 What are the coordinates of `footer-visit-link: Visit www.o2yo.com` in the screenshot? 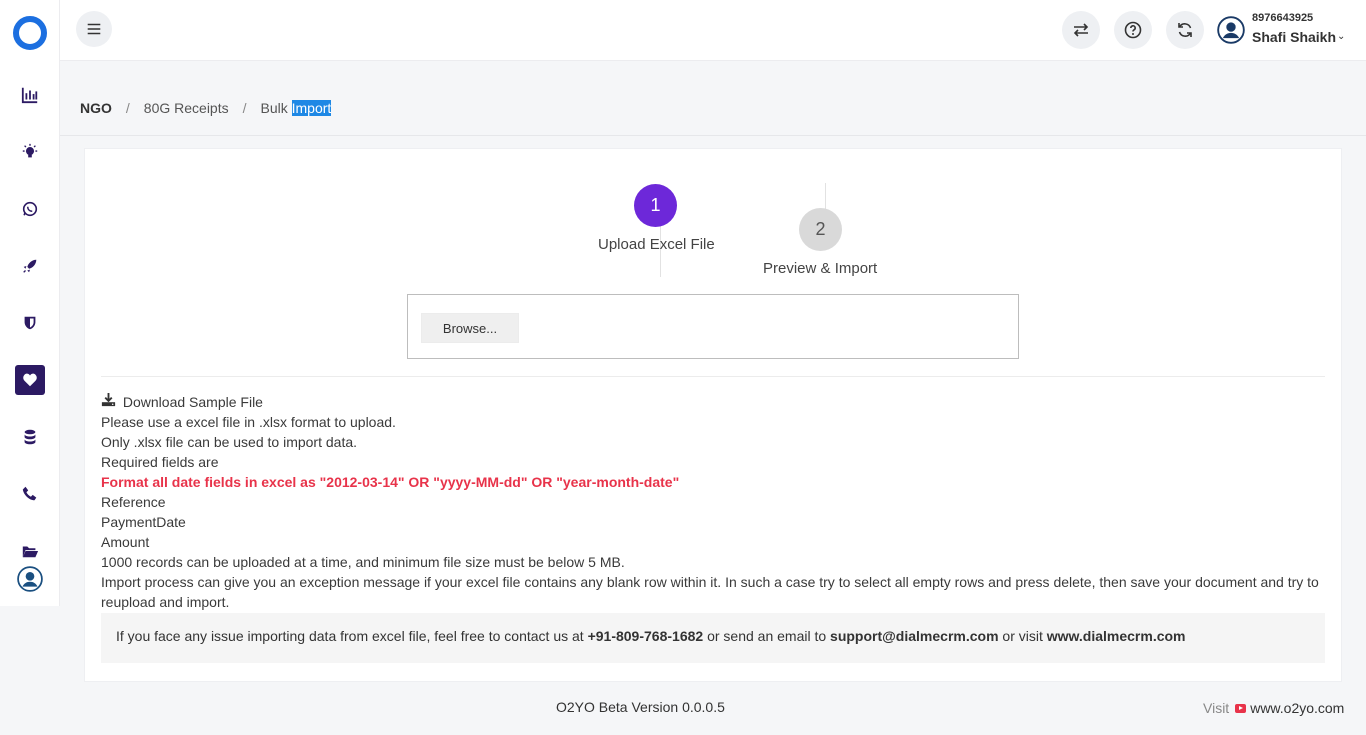 It's located at (1273, 708).